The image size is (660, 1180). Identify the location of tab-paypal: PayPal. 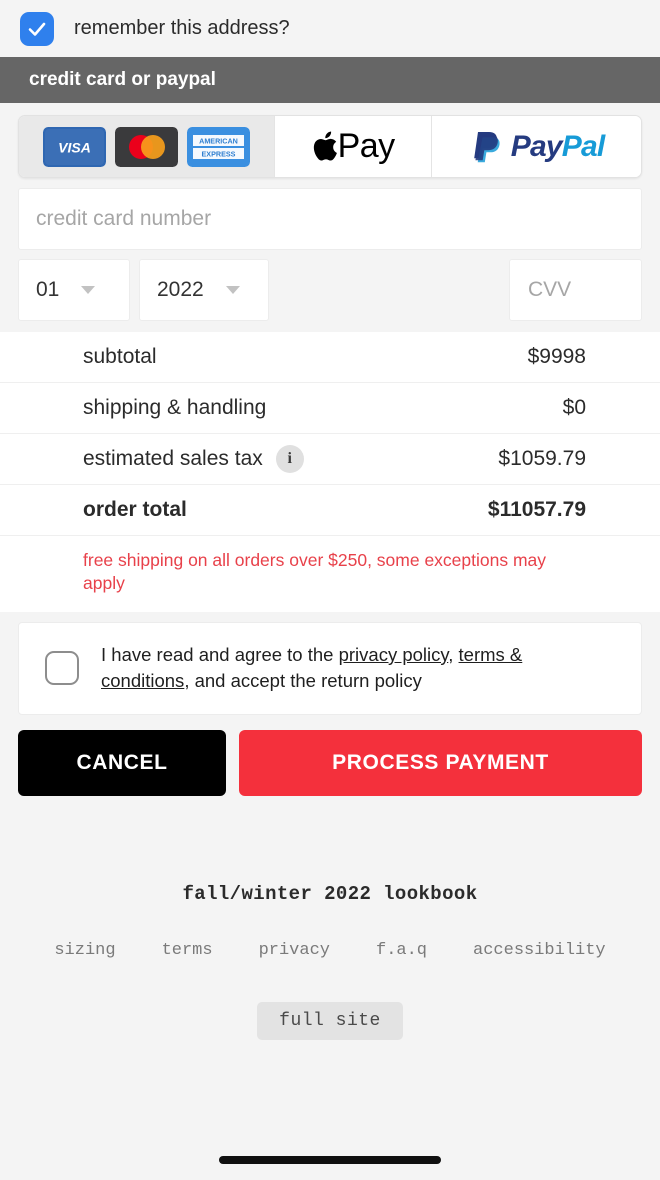
(536, 146).